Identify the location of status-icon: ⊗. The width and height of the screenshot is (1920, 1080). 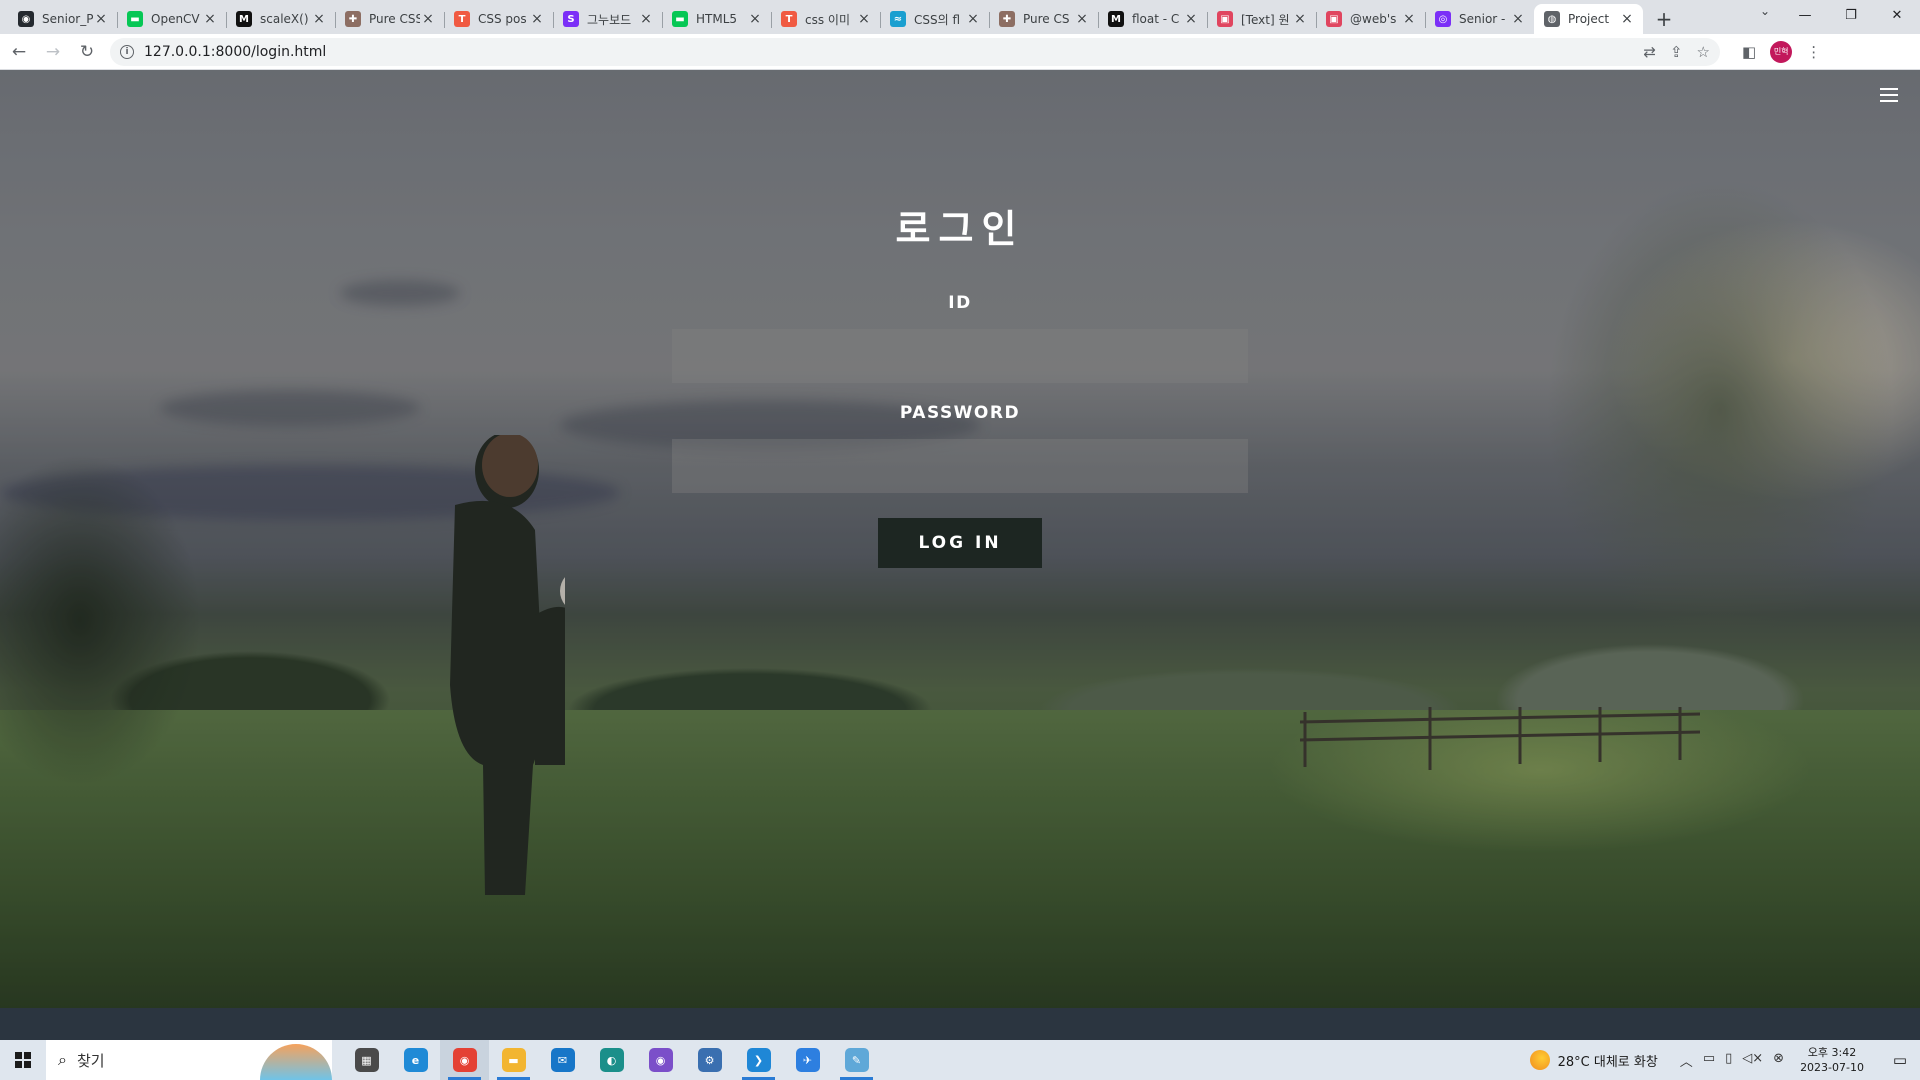
(1778, 1060).